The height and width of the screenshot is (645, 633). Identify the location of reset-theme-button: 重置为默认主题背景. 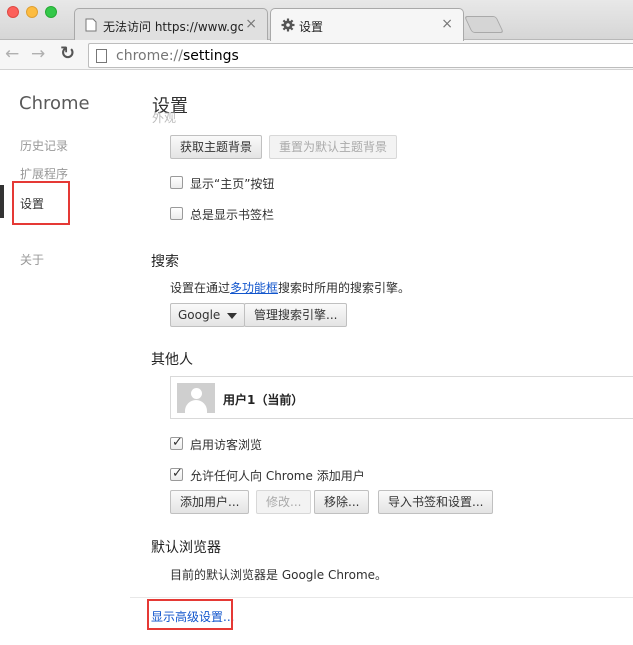
(333, 147).